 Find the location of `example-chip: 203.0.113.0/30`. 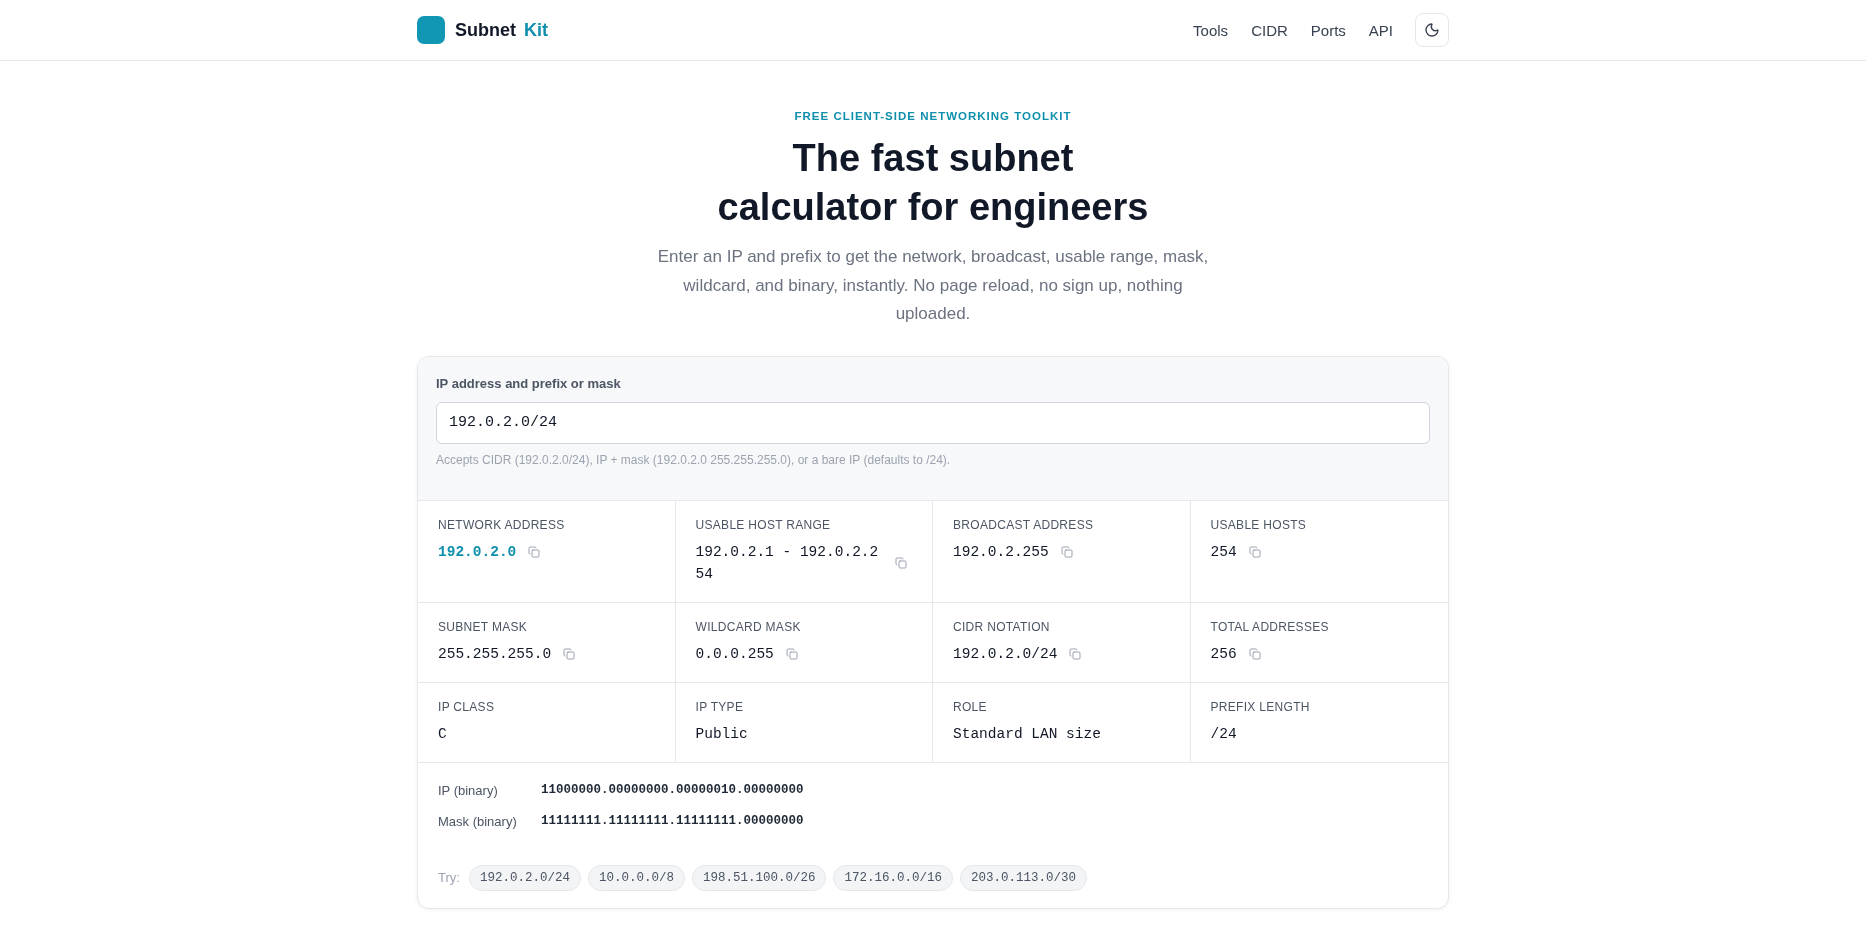

example-chip: 203.0.113.0/30 is located at coordinates (1024, 877).